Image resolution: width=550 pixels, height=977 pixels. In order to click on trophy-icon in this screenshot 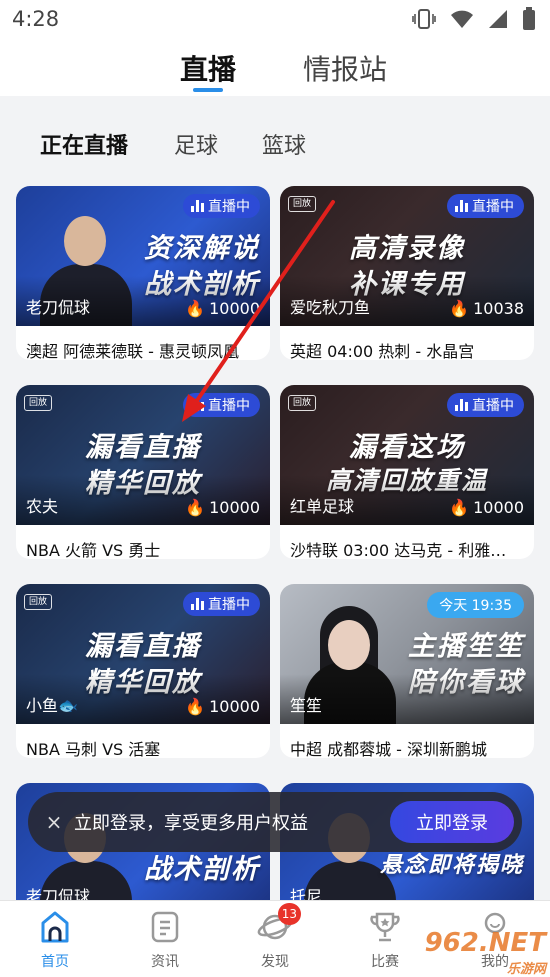, I will do `click(385, 927)`.